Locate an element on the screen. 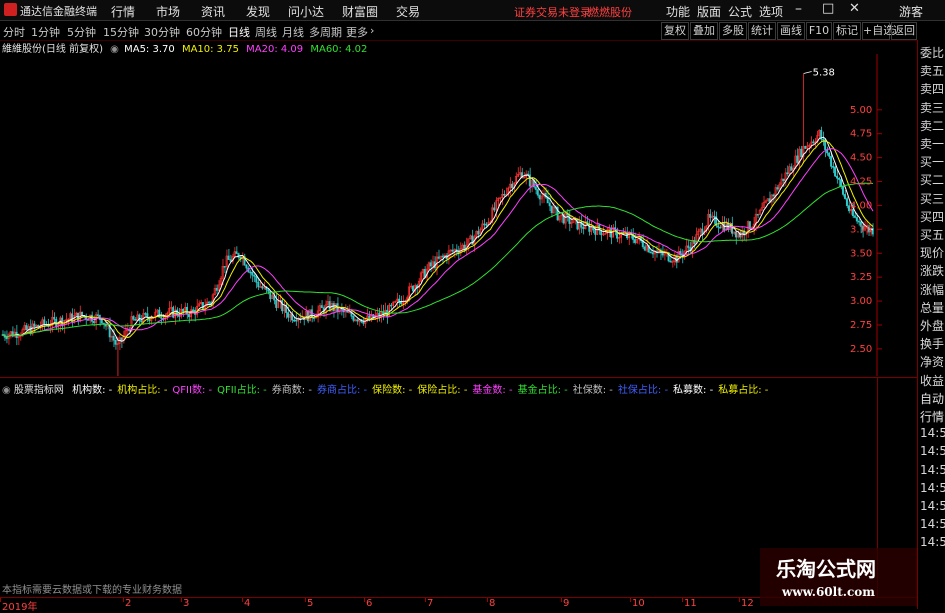 The height and width of the screenshot is (613, 945). tool-adjust-button: 复权 is located at coordinates (675, 31).